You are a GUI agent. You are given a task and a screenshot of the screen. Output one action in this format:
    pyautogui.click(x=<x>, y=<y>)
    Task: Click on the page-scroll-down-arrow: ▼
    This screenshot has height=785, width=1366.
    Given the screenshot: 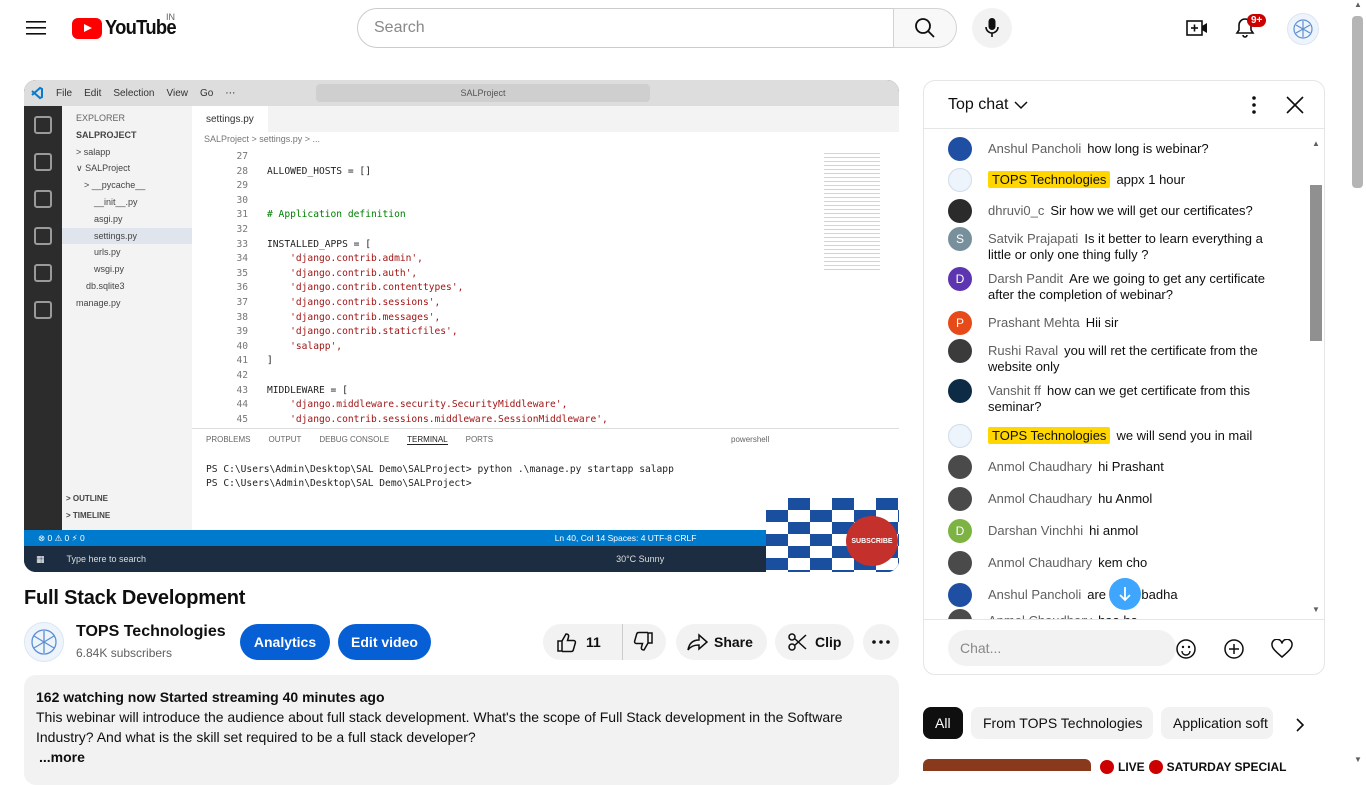 What is the action you would take?
    pyautogui.click(x=1358, y=759)
    